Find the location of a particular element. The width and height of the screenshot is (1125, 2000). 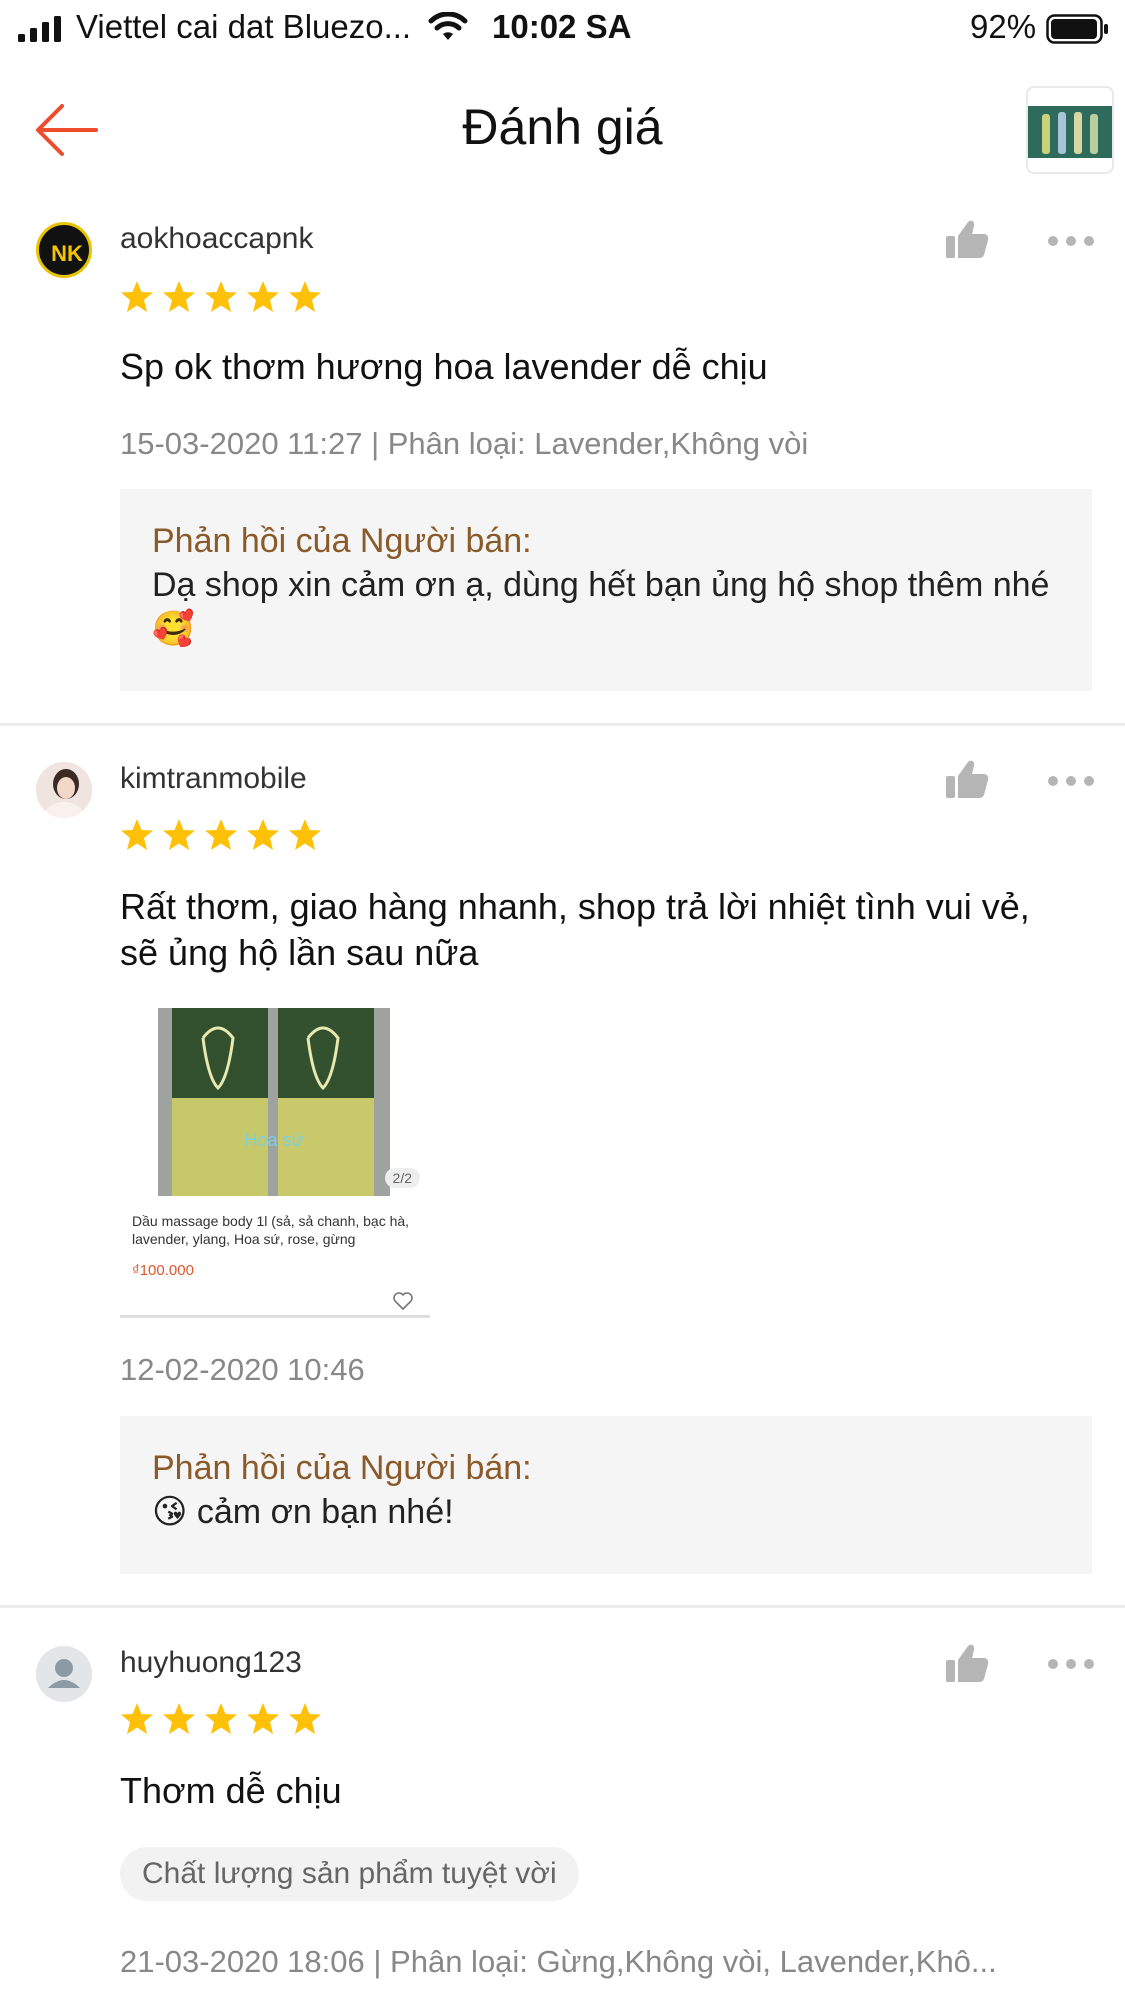

review-text: Thơm dễ chịu is located at coordinates (231, 1790).